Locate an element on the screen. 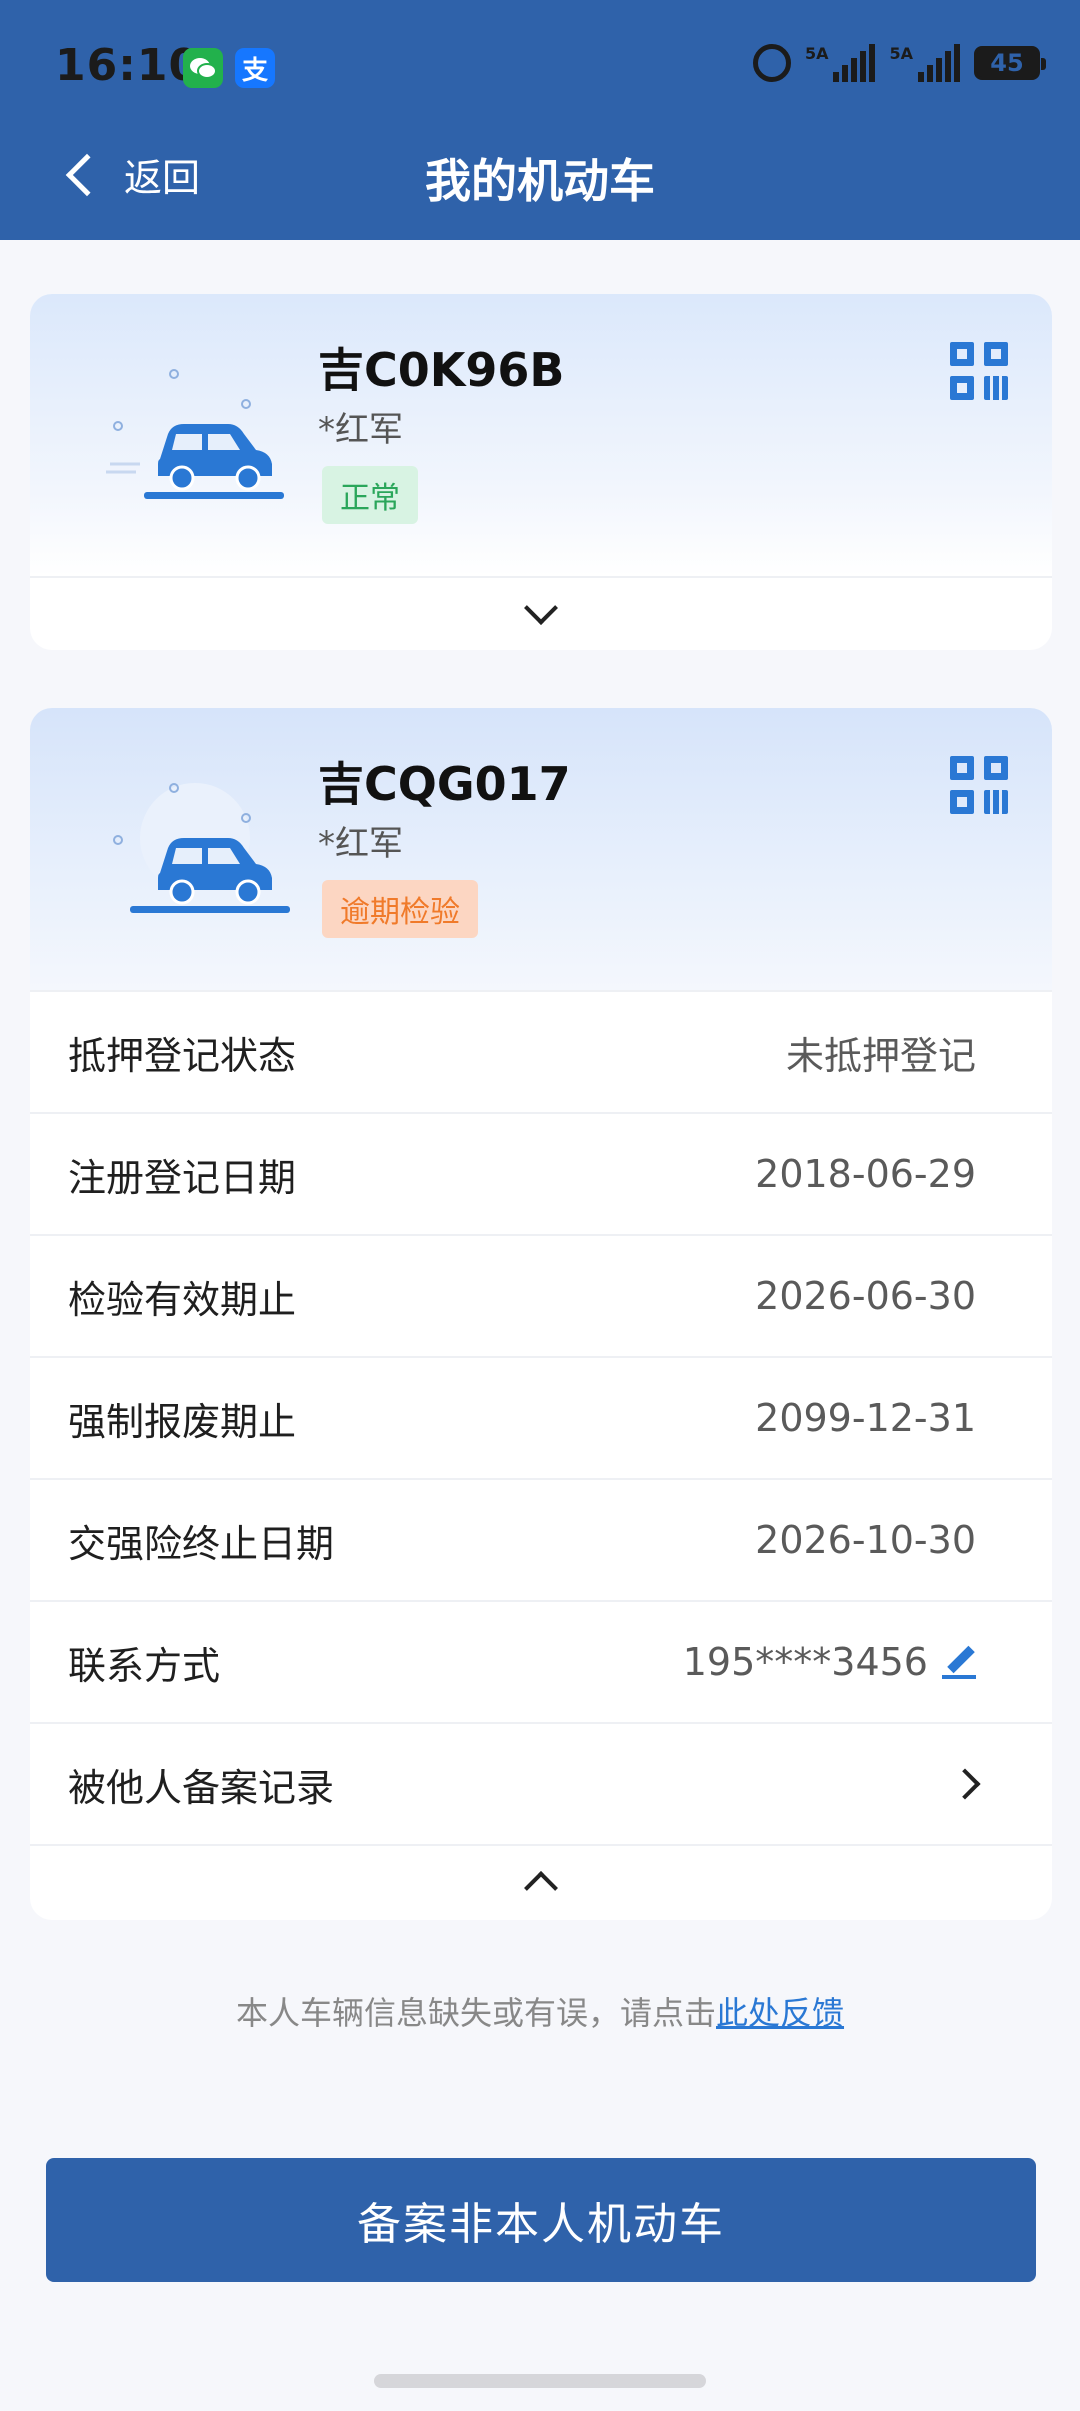 The image size is (1080, 2411). detail-label: 联系方式 is located at coordinates (144, 1665).